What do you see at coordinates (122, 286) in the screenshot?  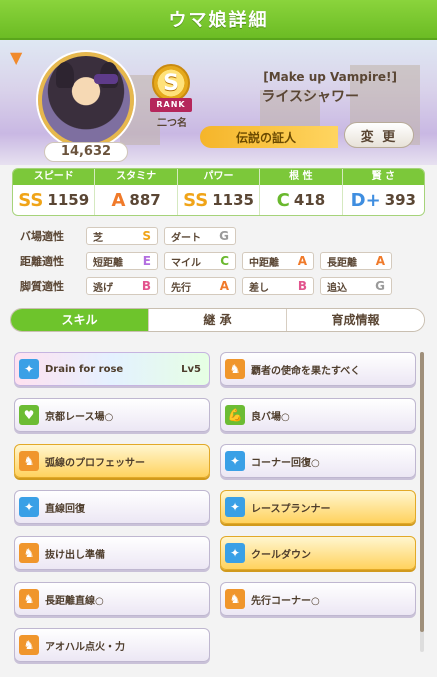 I see `aptitude-item: 逃げ B` at bounding box center [122, 286].